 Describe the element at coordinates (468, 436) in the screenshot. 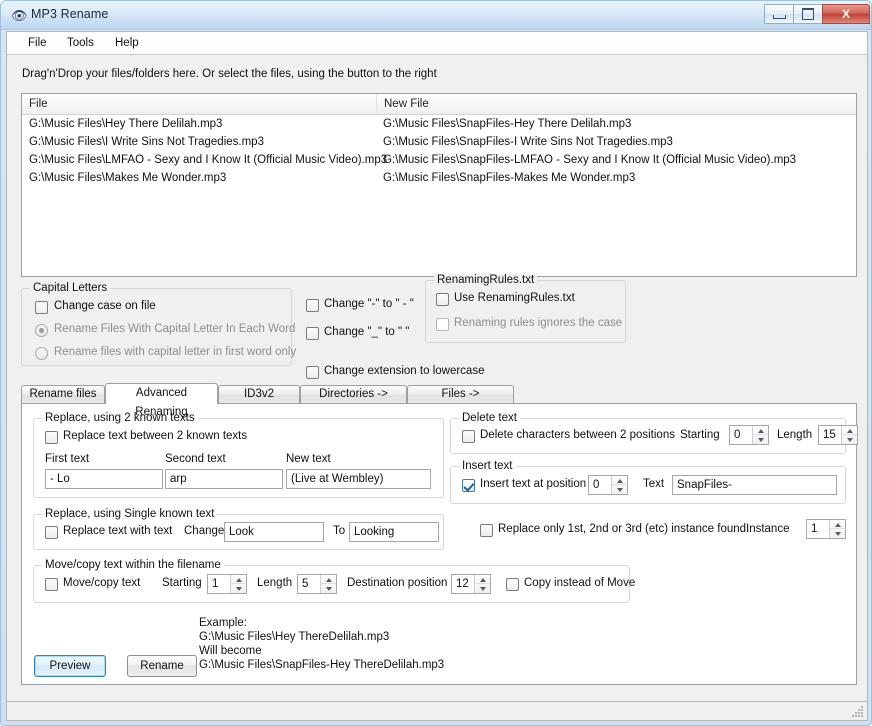

I see `delete-chars-checkbox` at that location.